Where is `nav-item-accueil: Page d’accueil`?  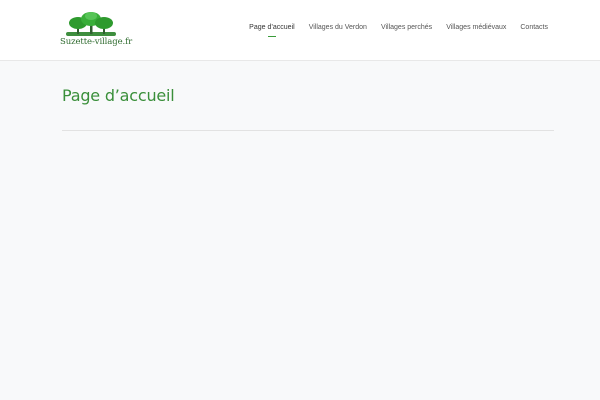 nav-item-accueil: Page d’accueil is located at coordinates (272, 30).